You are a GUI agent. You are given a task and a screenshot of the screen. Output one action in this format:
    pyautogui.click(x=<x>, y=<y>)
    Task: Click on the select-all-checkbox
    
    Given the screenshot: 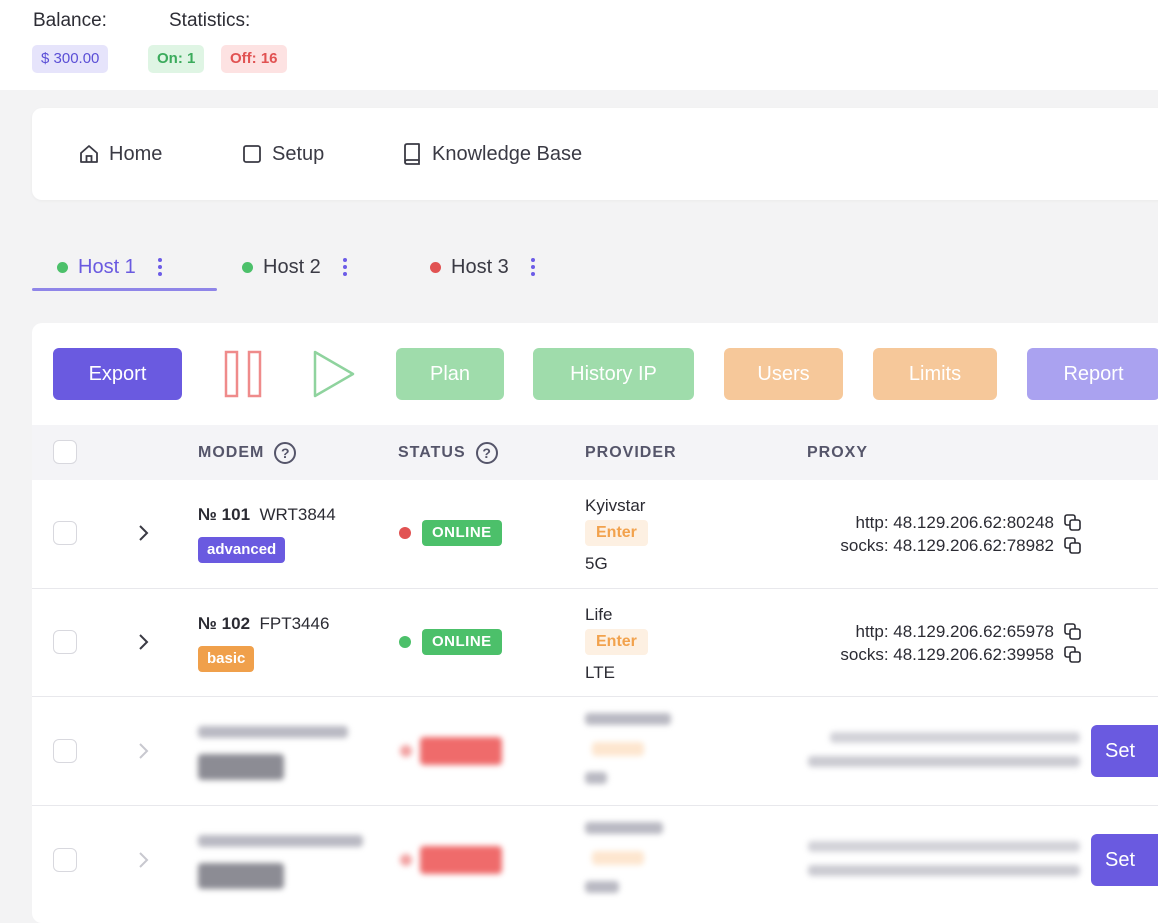 What is the action you would take?
    pyautogui.click(x=65, y=452)
    